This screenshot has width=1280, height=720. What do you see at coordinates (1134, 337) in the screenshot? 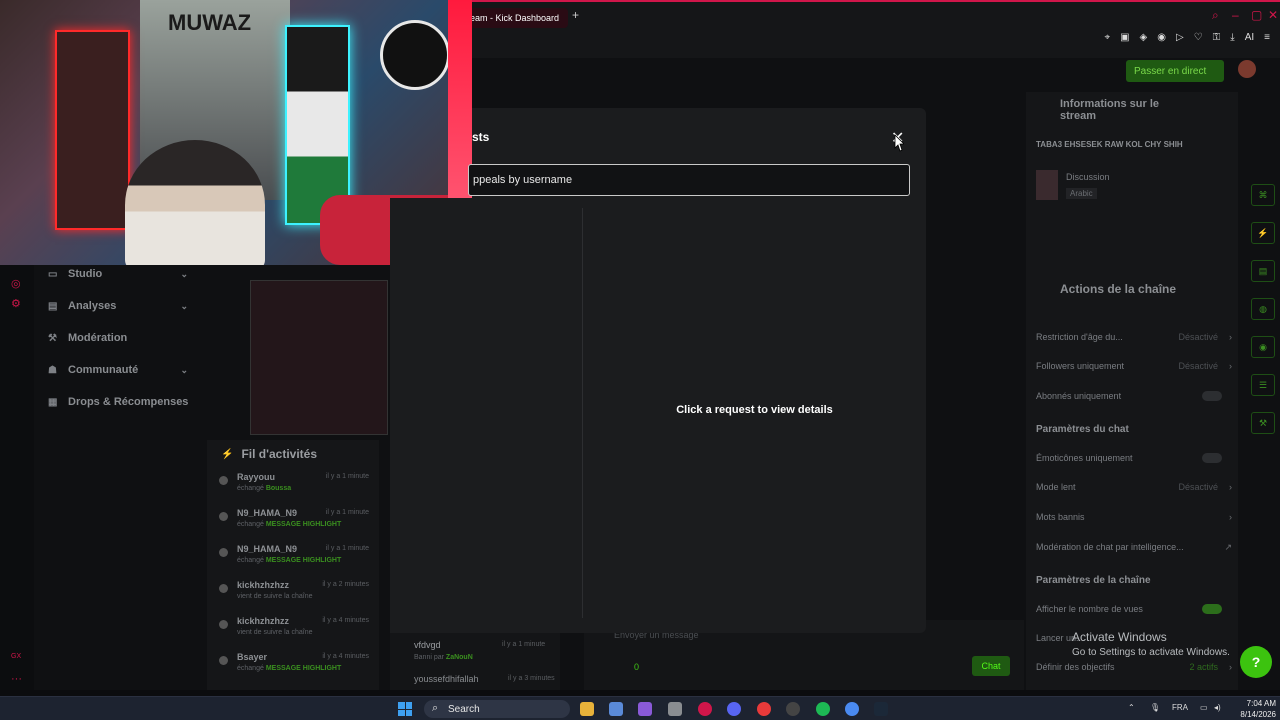
I see `setting-row: Restriction d'âge du... Désactivé ›` at bounding box center [1134, 337].